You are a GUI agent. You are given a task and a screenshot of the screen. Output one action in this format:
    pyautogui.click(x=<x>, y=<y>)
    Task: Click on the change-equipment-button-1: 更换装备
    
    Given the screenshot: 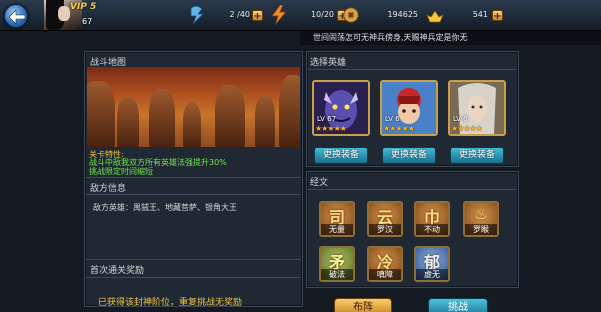 What is the action you would take?
    pyautogui.click(x=341, y=155)
    